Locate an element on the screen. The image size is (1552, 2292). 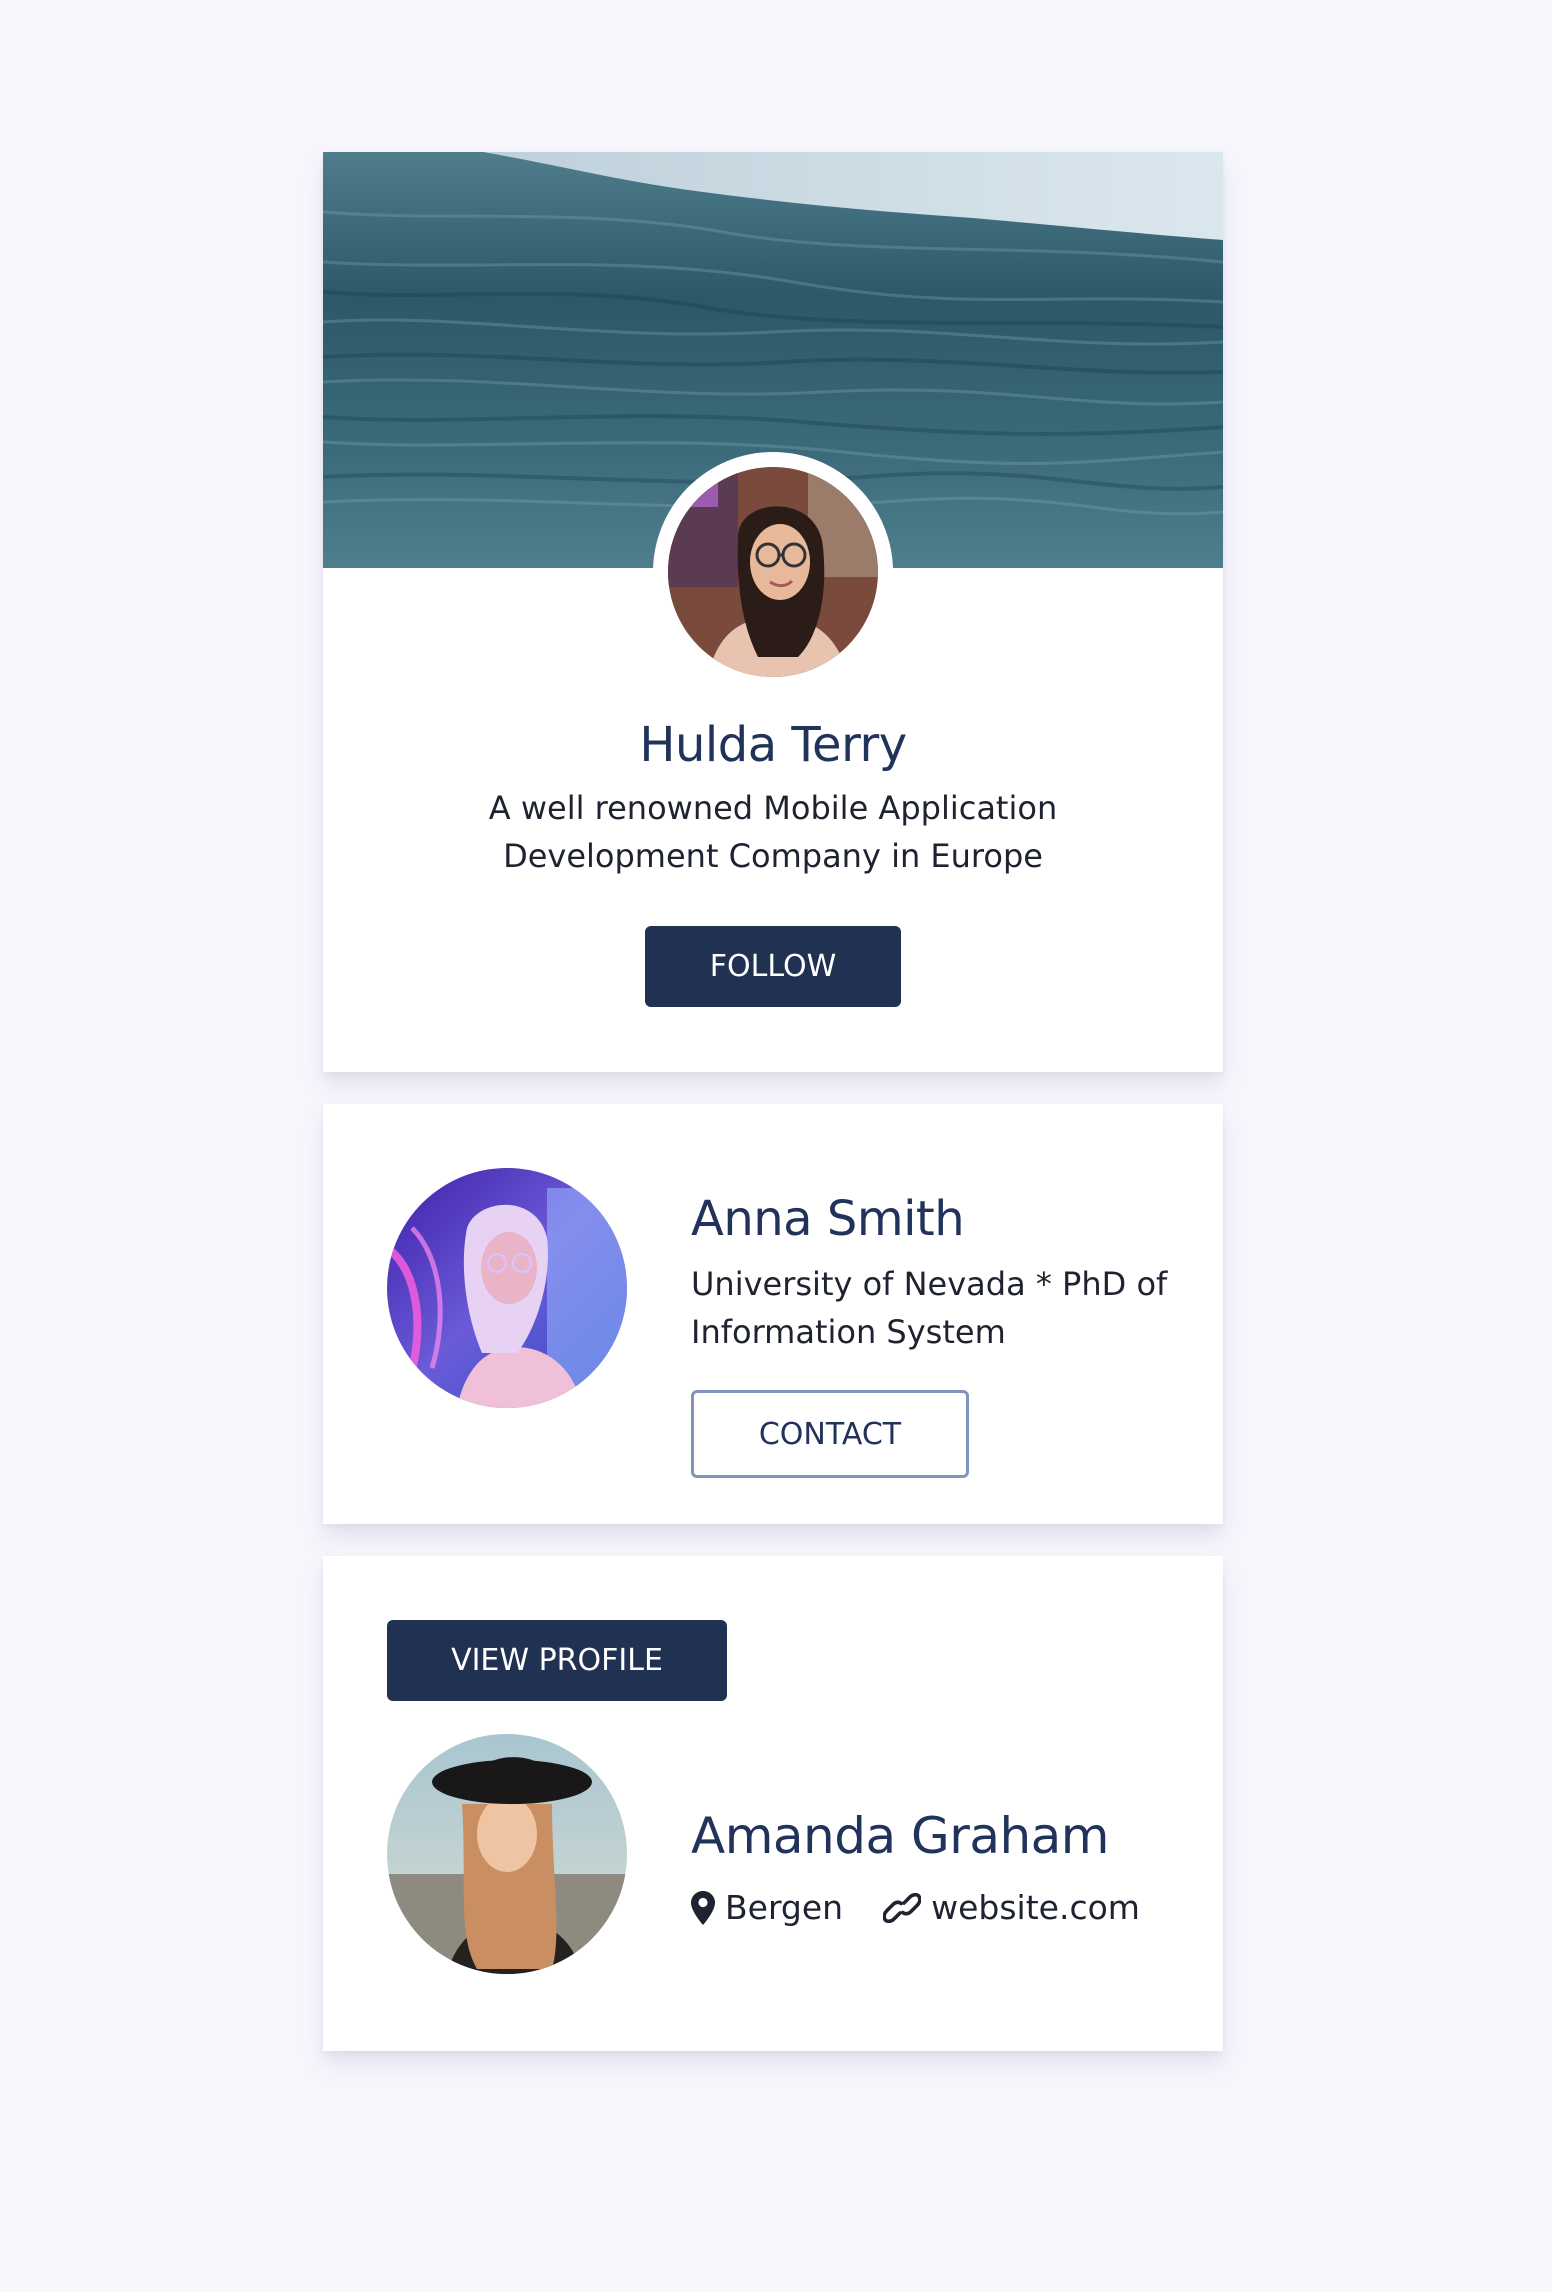
avatar is located at coordinates (773, 572).